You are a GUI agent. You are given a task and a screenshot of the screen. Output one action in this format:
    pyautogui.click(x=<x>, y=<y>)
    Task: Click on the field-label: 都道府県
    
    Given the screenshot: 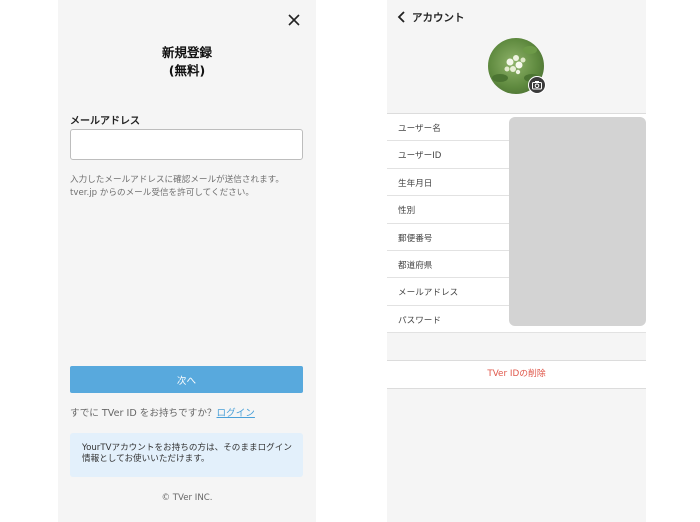 What is the action you would take?
    pyautogui.click(x=415, y=265)
    